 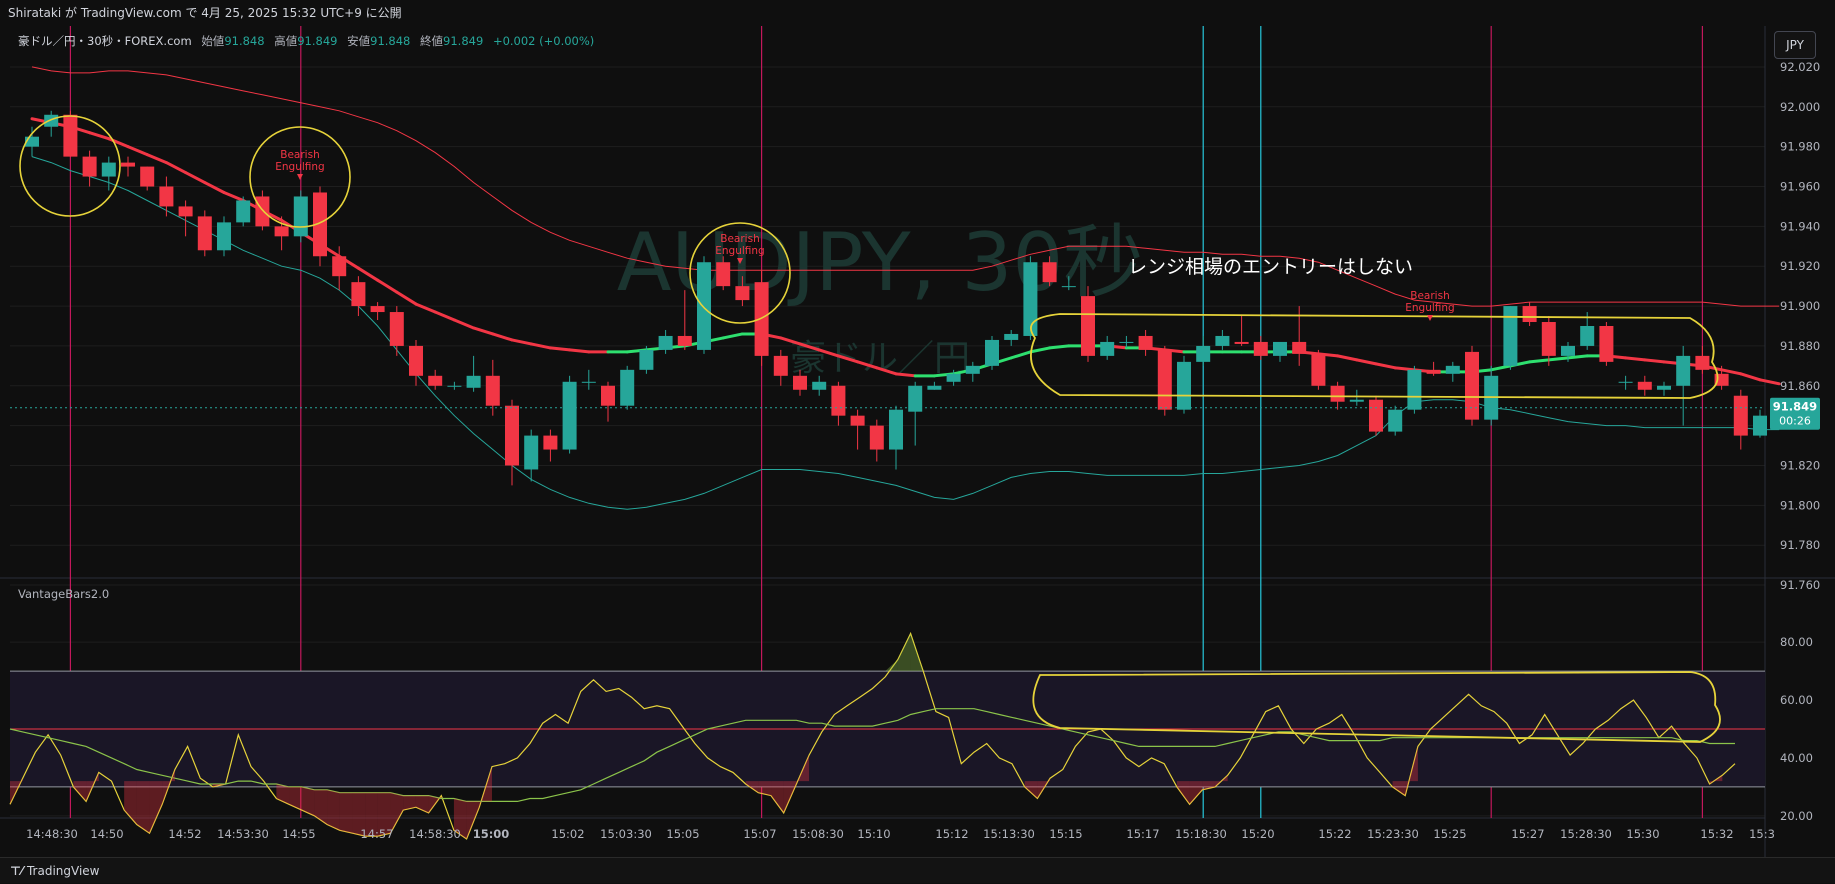 I want to click on time-tick-label: 15:13:30, so click(x=1009, y=834).